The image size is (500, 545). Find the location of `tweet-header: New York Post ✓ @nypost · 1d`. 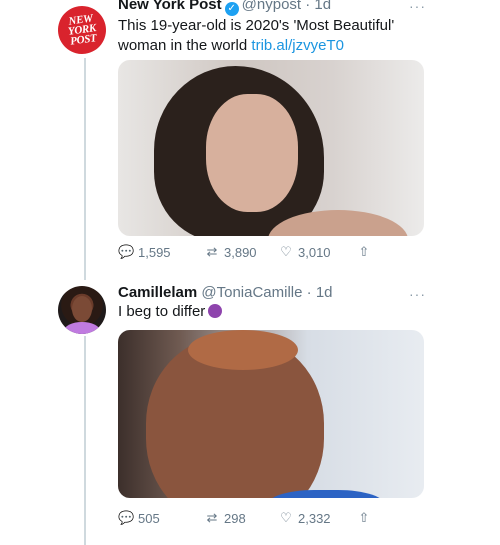

tweet-header: New York Post ✓ @nypost · 1d is located at coordinates (224, 8).